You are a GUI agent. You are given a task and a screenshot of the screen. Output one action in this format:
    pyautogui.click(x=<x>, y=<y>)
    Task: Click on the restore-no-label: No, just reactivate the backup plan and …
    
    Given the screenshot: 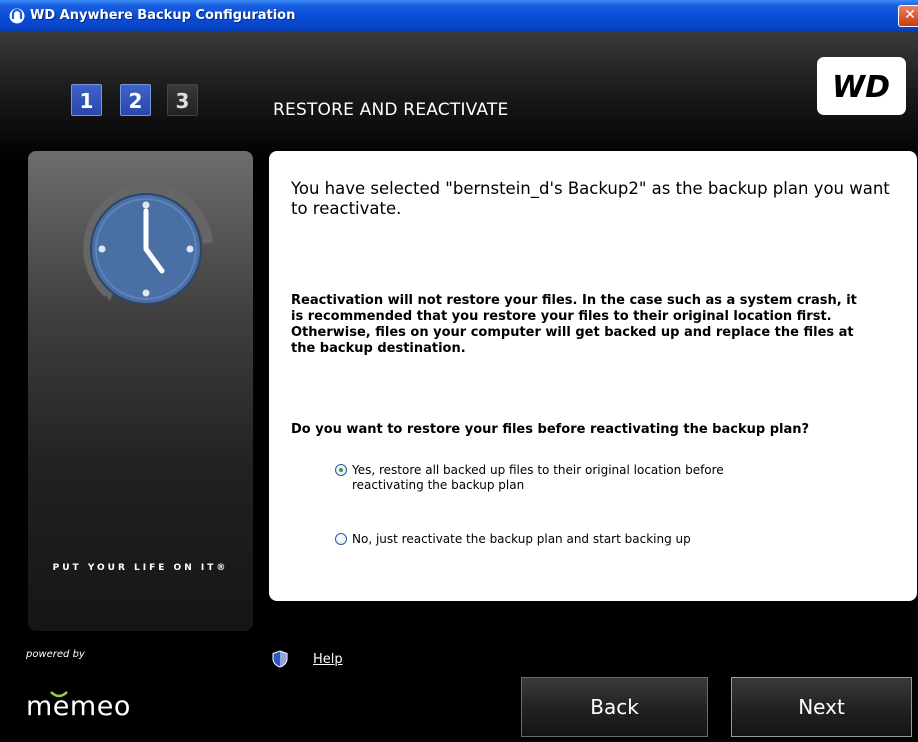 What is the action you would take?
    pyautogui.click(x=552, y=539)
    